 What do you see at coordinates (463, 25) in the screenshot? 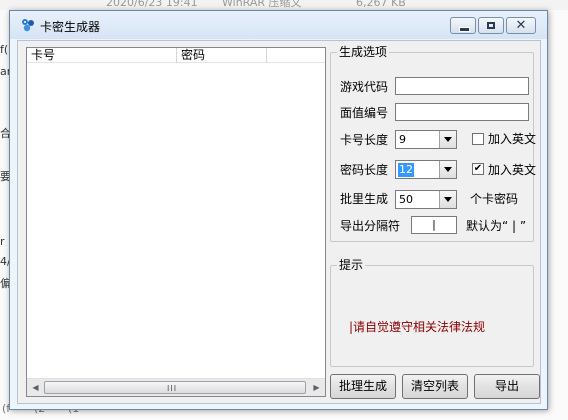
I see `minimize-button` at bounding box center [463, 25].